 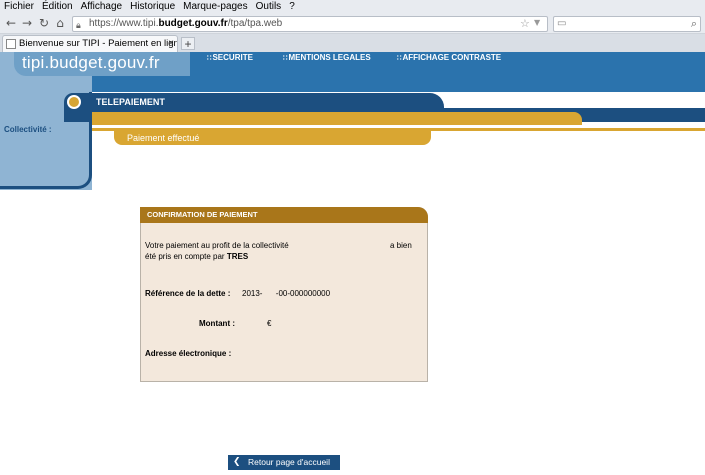 What do you see at coordinates (78, 25) in the screenshot?
I see `lock-icon: 🔒︎` at bounding box center [78, 25].